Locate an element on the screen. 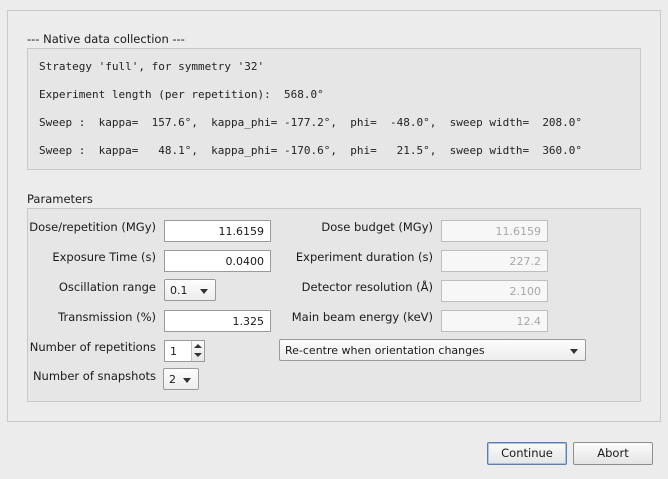  exposure-label: Exposure Time (s) is located at coordinates (104, 257).